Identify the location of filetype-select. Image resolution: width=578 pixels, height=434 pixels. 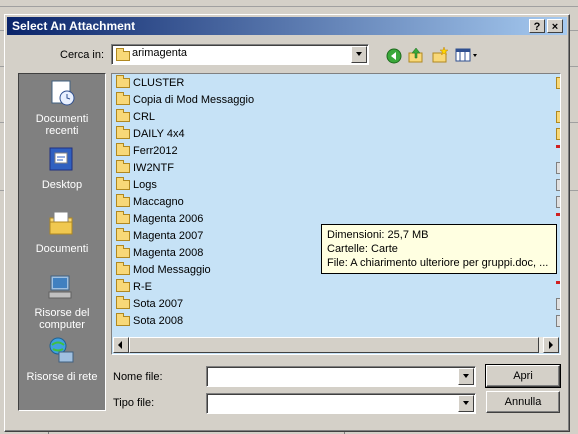
(341, 403).